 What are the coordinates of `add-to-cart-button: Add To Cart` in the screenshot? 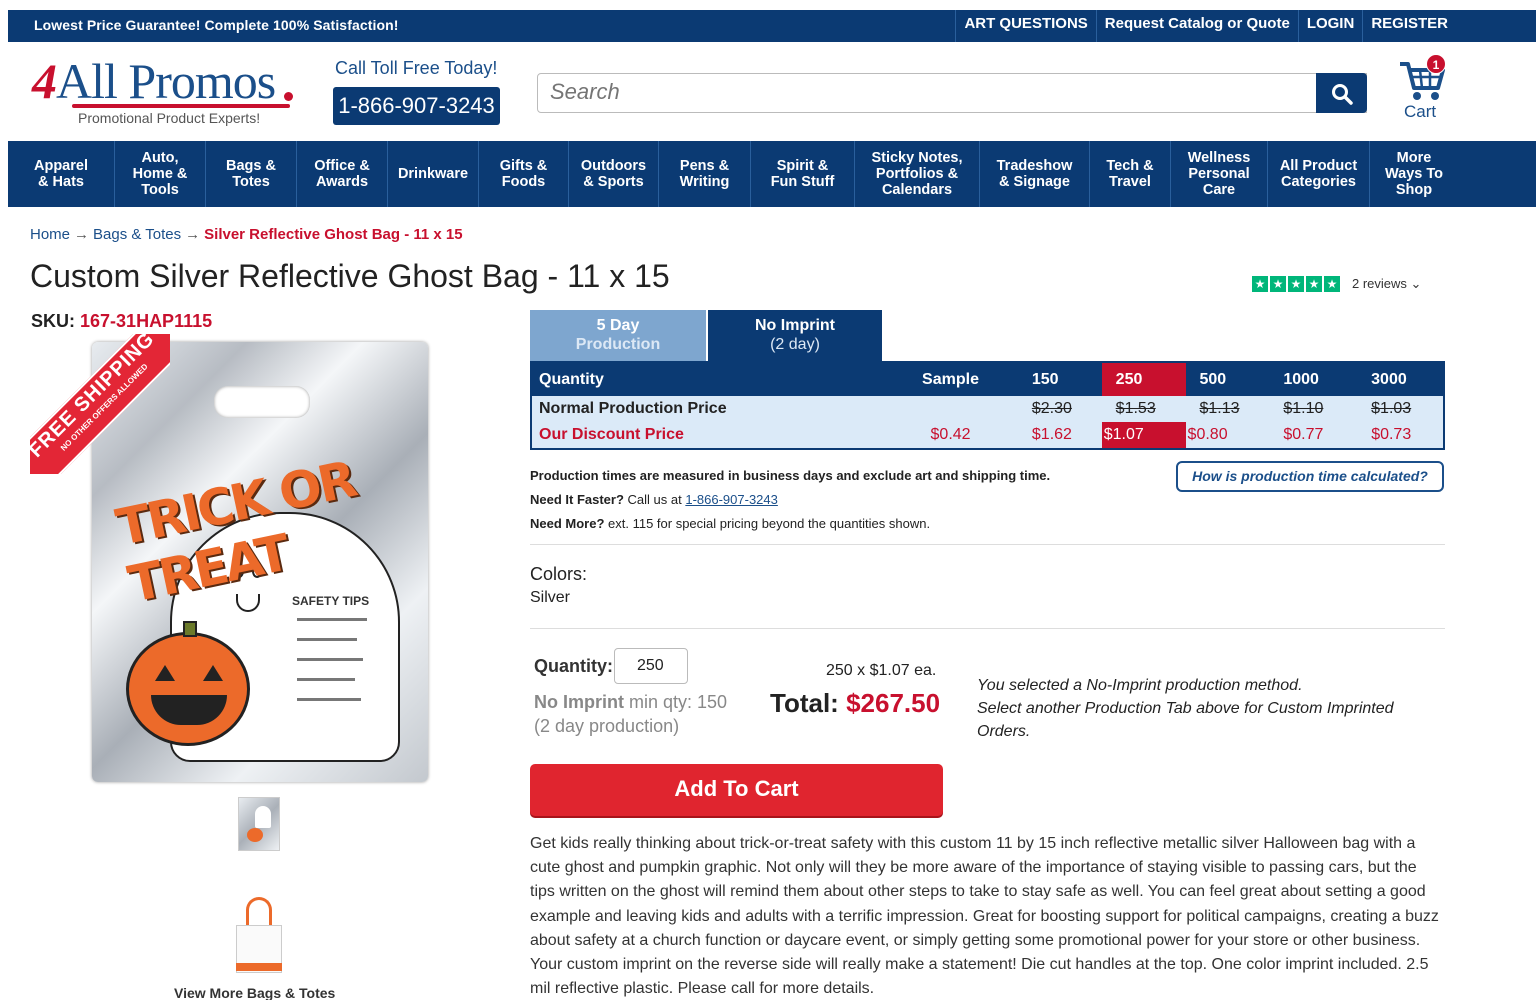 It's located at (736, 790).